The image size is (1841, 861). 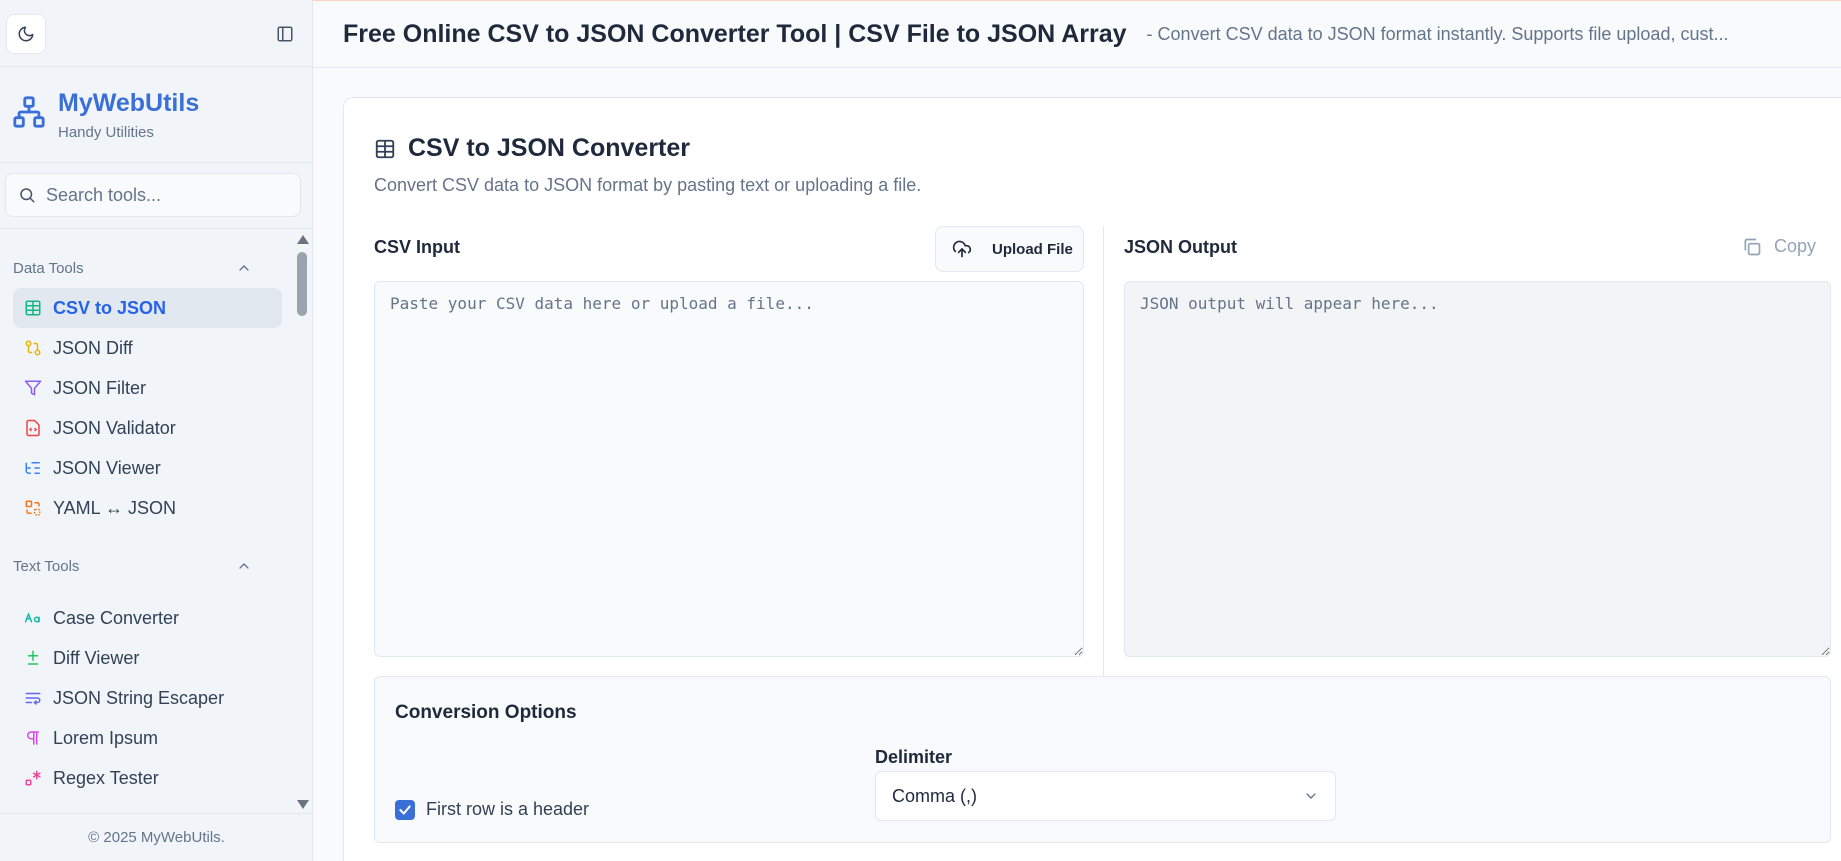 I want to click on brand-name: MyWebUtils, so click(x=129, y=103).